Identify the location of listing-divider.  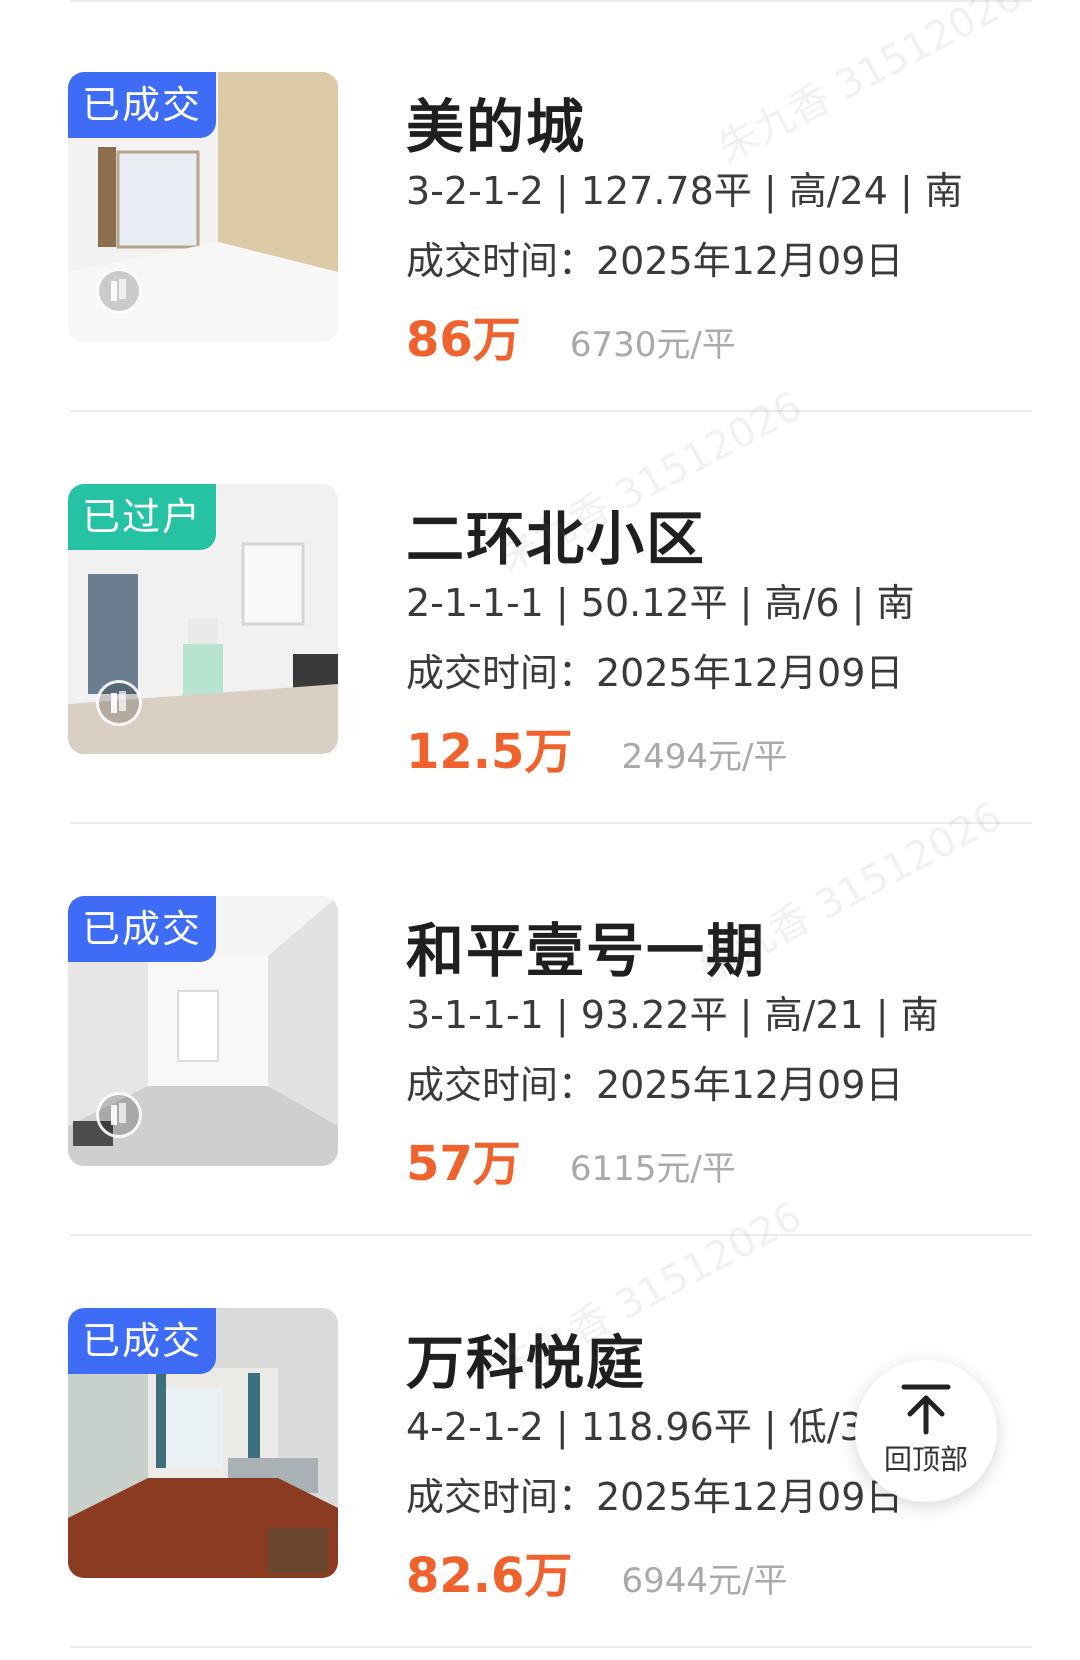
(551, 1647).